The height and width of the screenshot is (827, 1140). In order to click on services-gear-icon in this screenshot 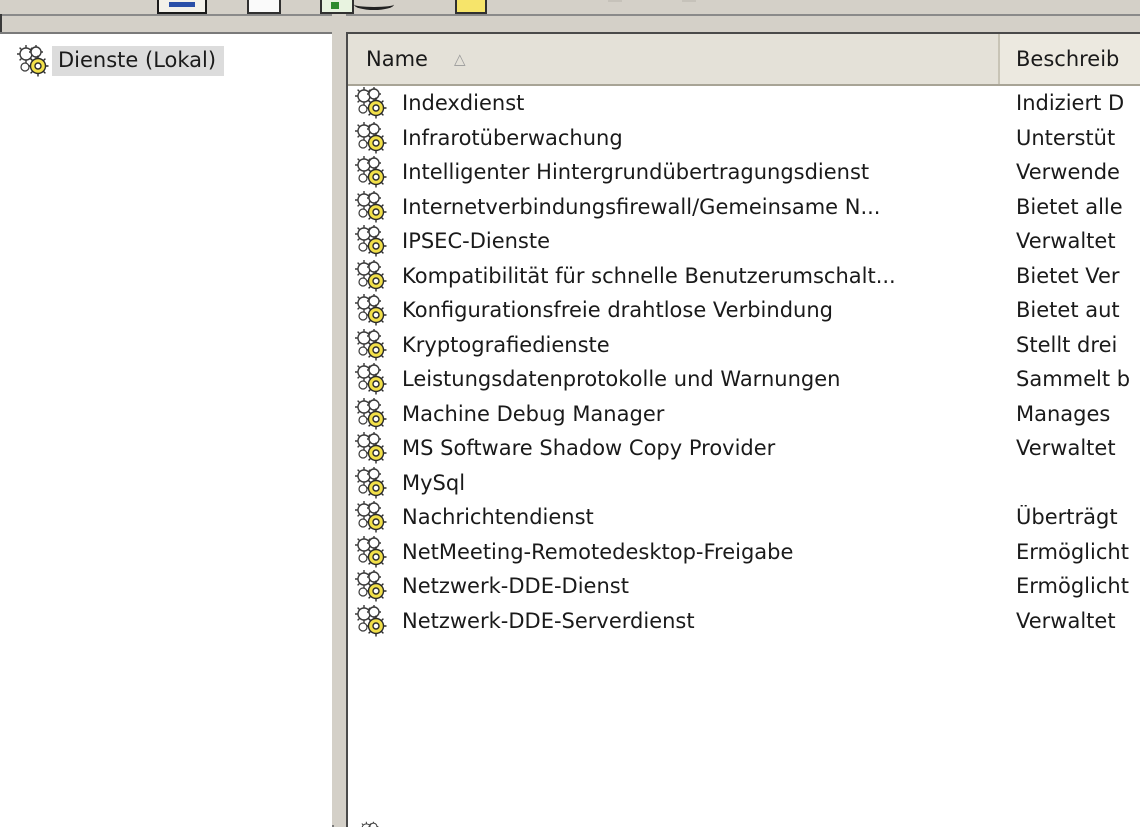, I will do `click(34, 61)`.